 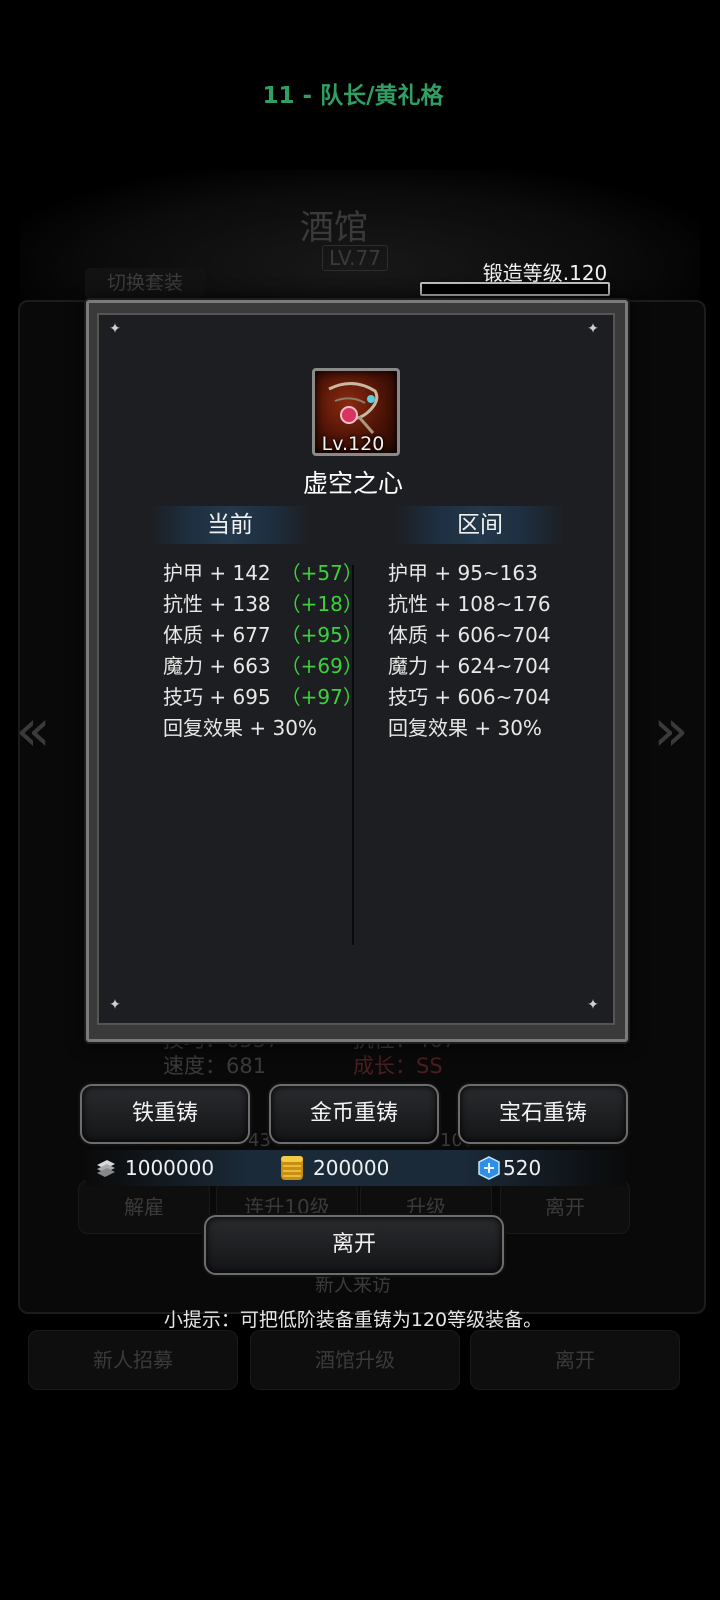 What do you see at coordinates (353, 1320) in the screenshot?
I see `tip-text: 小提示：可把低阶装备重铸为120等级装备。` at bounding box center [353, 1320].